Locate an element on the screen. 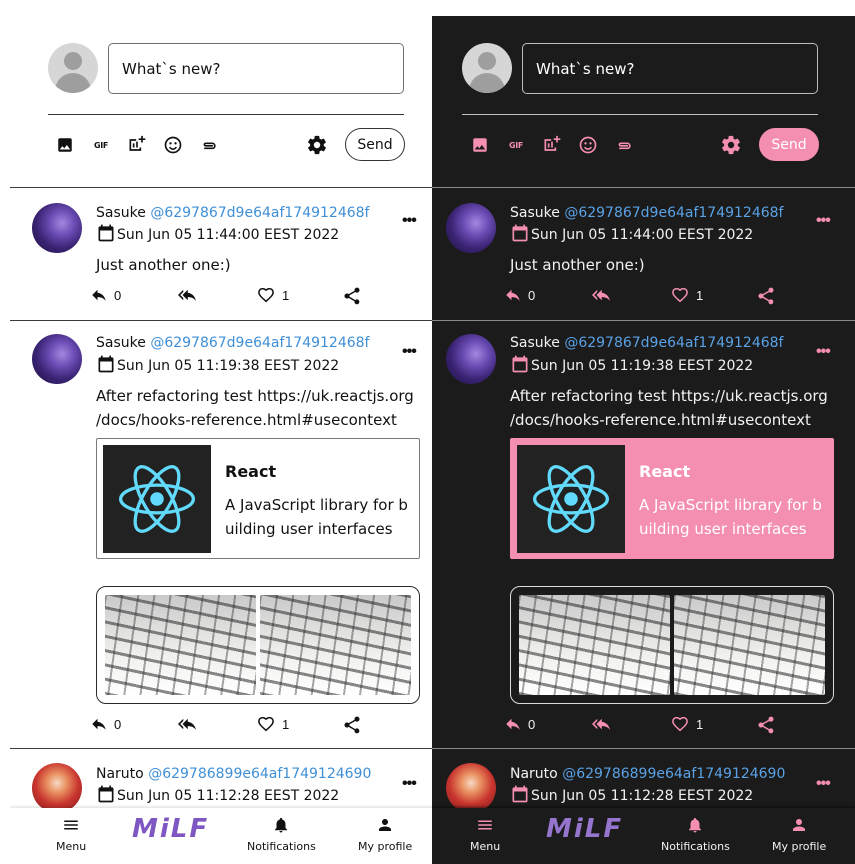  person-icon is located at coordinates (799, 826).